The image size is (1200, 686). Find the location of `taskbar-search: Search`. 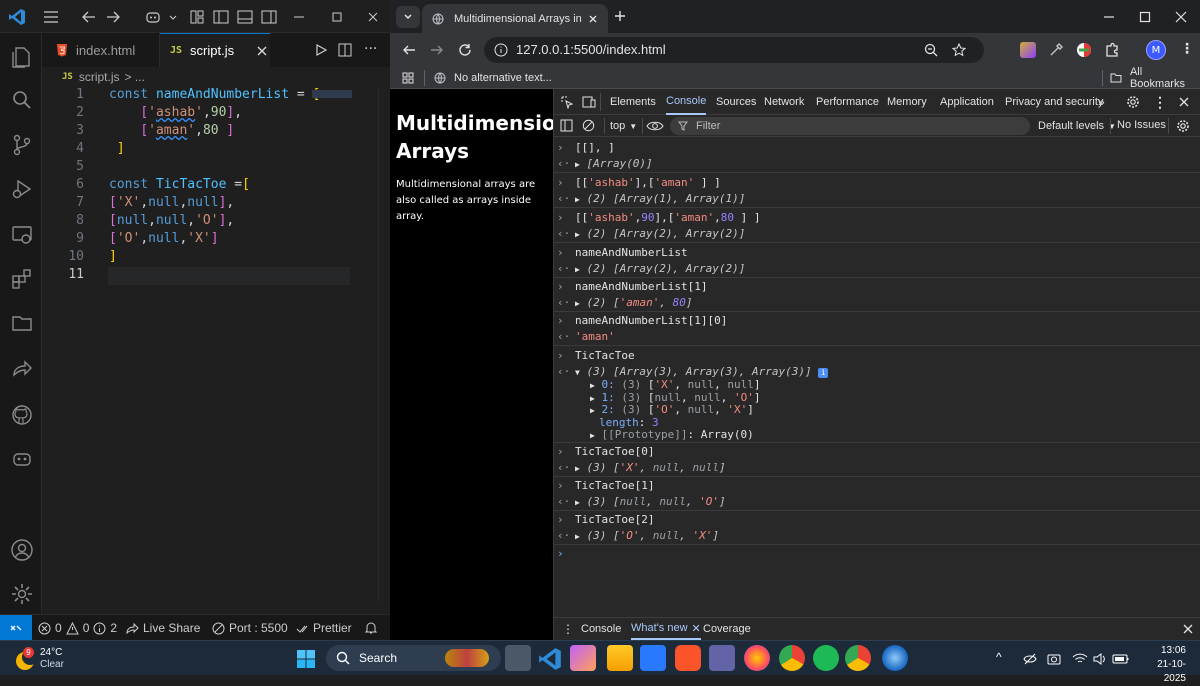

taskbar-search: Search is located at coordinates (413, 658).